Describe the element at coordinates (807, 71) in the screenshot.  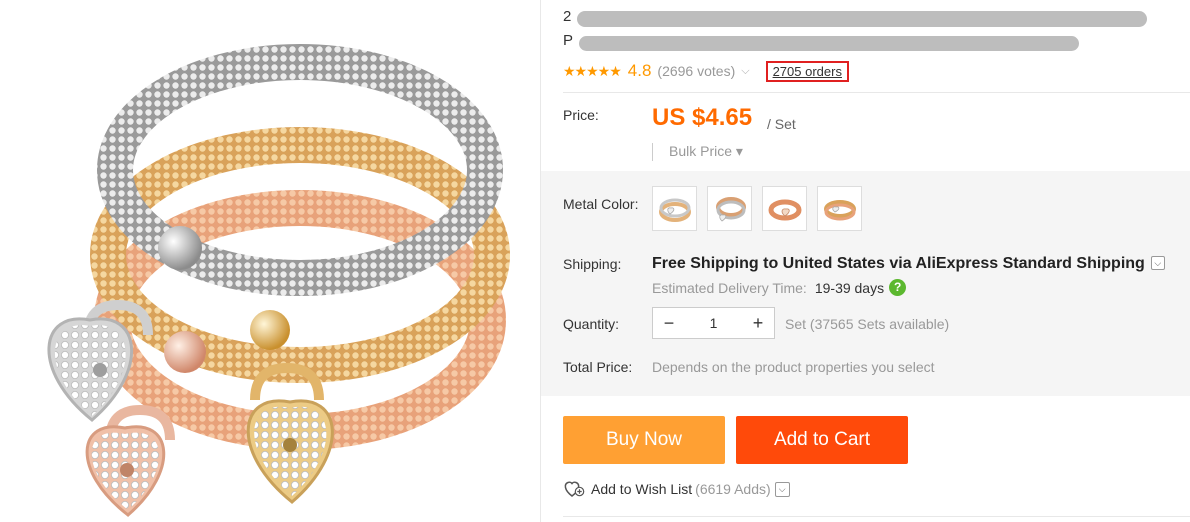
I see `orders-count: 2705 orders` at that location.